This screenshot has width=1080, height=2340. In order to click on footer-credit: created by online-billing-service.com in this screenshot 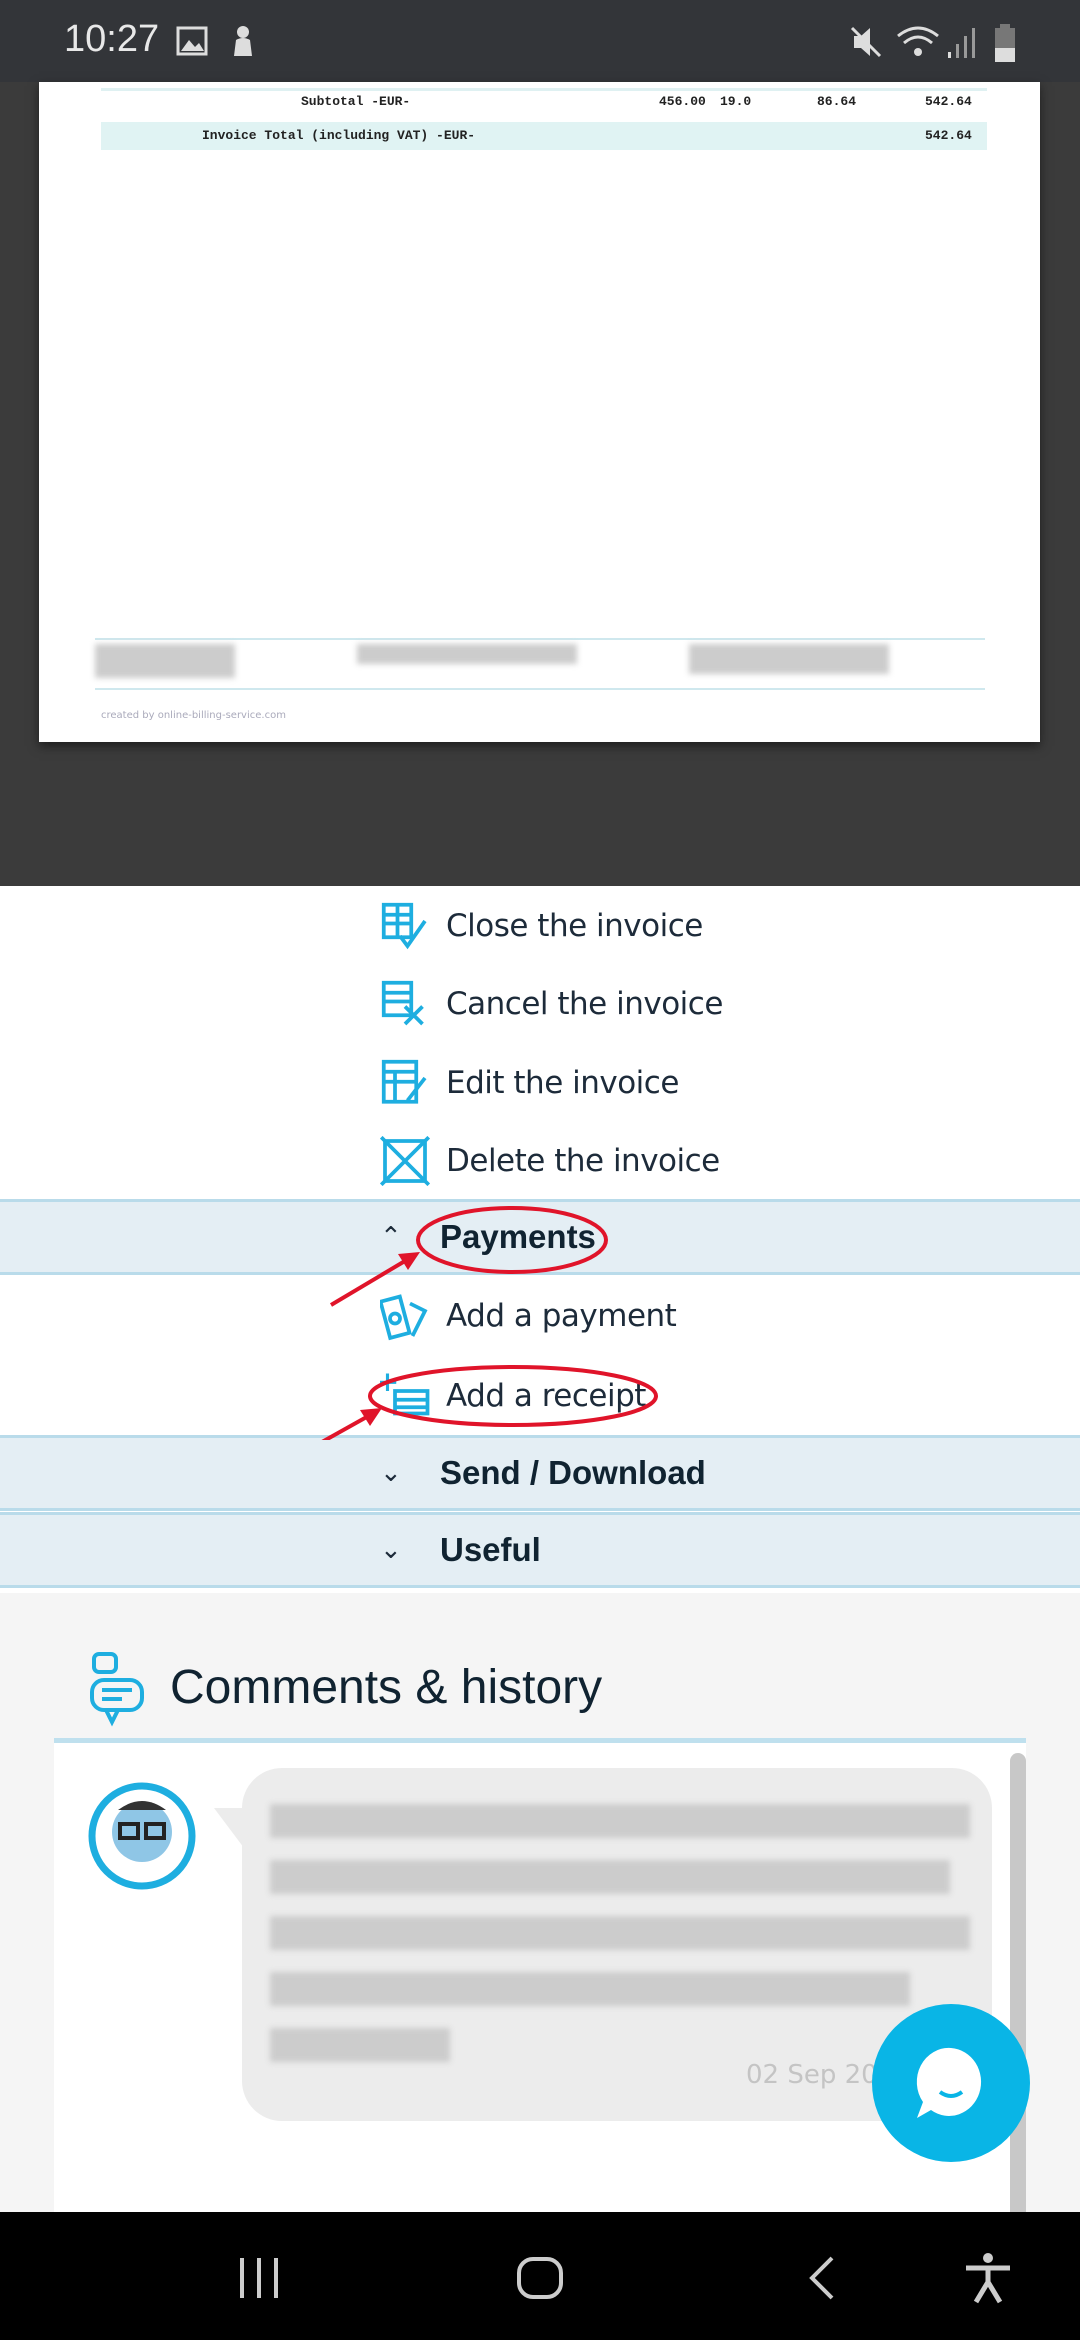, I will do `click(193, 715)`.